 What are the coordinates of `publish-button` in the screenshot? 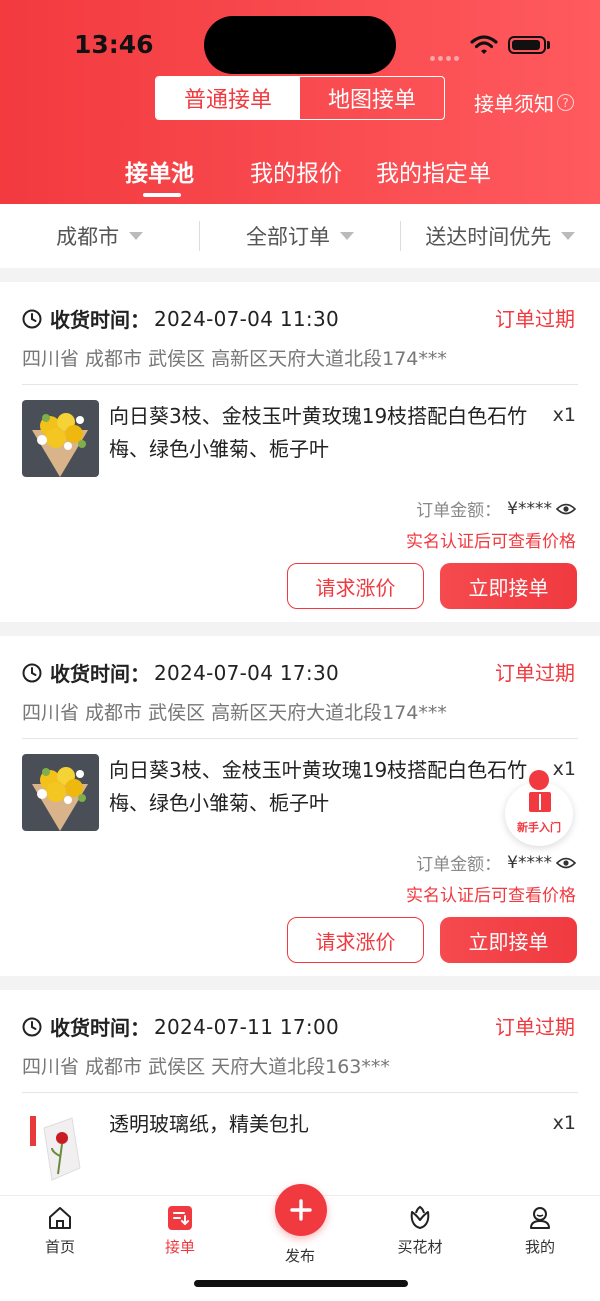 It's located at (301, 1210).